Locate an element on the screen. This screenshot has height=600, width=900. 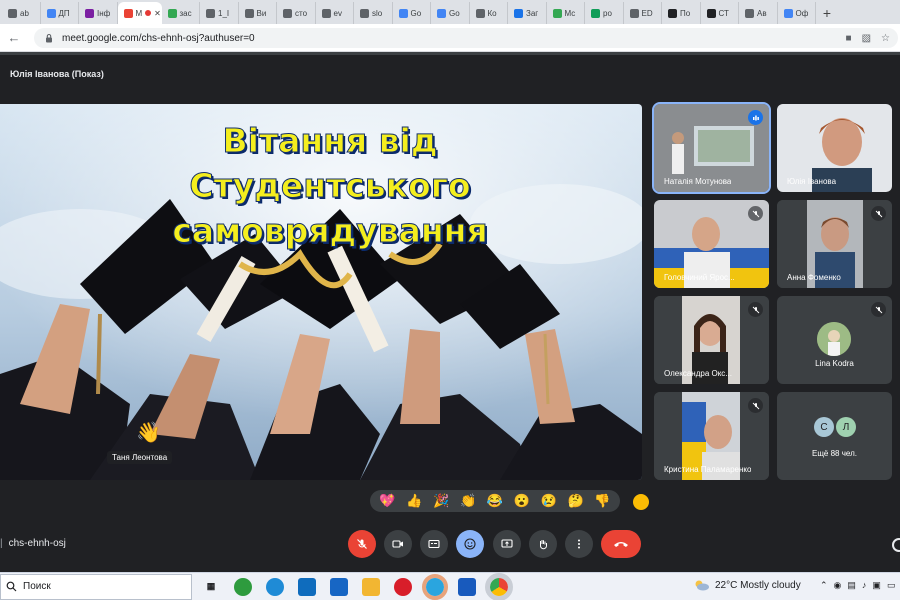
participant-name: Юлія Іванова is located at coordinates (812, 181).